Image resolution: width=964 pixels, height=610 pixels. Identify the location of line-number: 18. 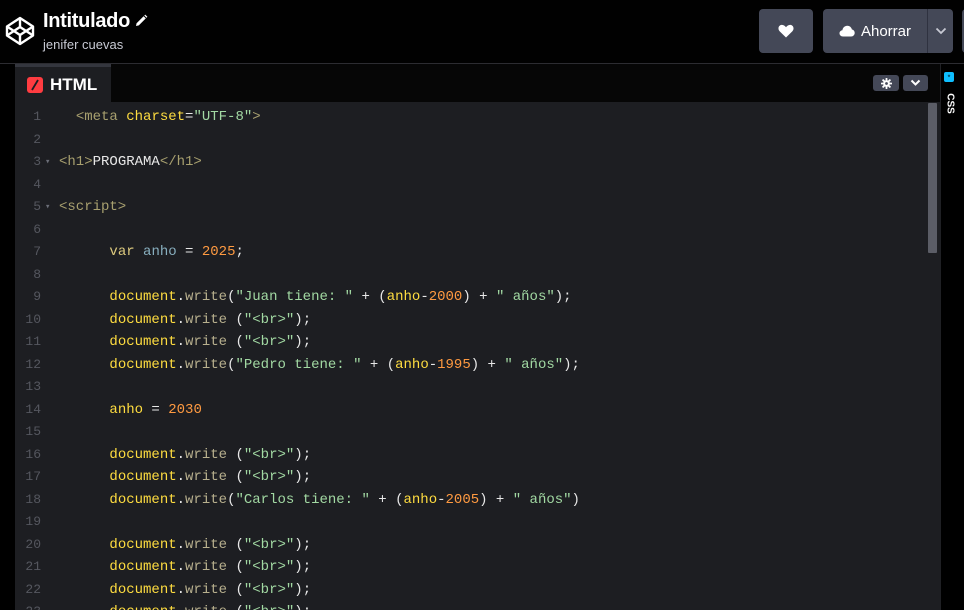
(33, 499).